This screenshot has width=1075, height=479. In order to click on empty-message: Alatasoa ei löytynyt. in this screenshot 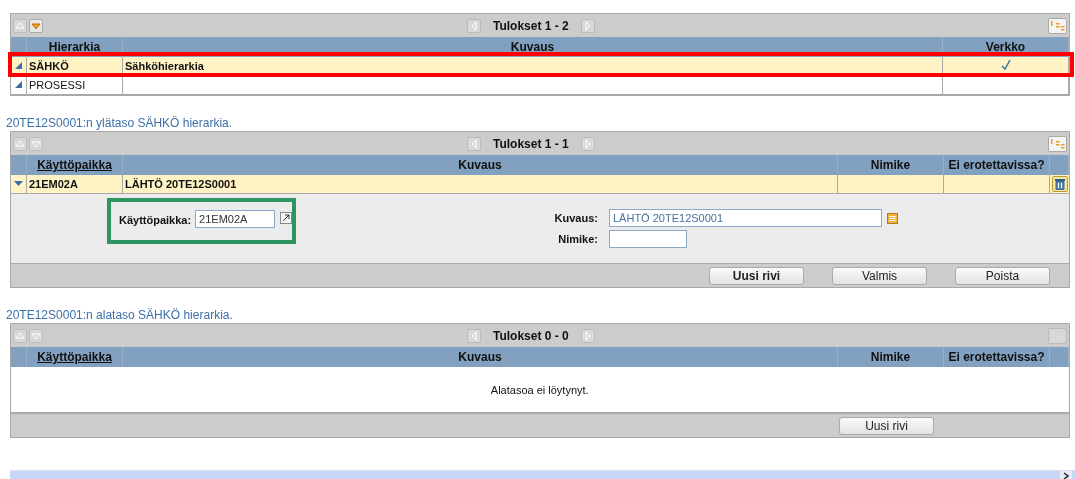, I will do `click(539, 389)`.